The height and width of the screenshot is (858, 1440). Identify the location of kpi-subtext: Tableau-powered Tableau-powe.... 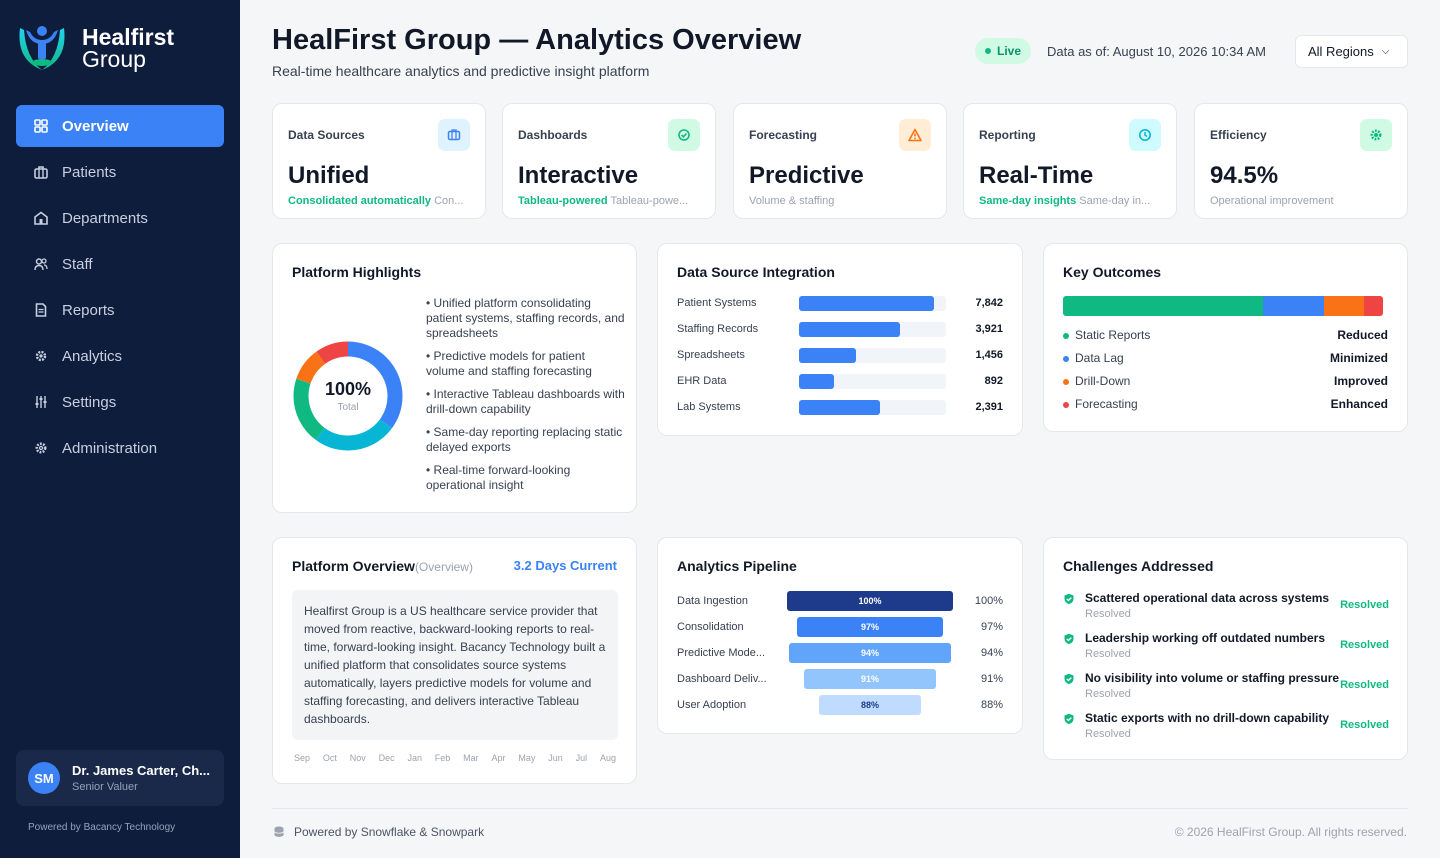
(609, 201).